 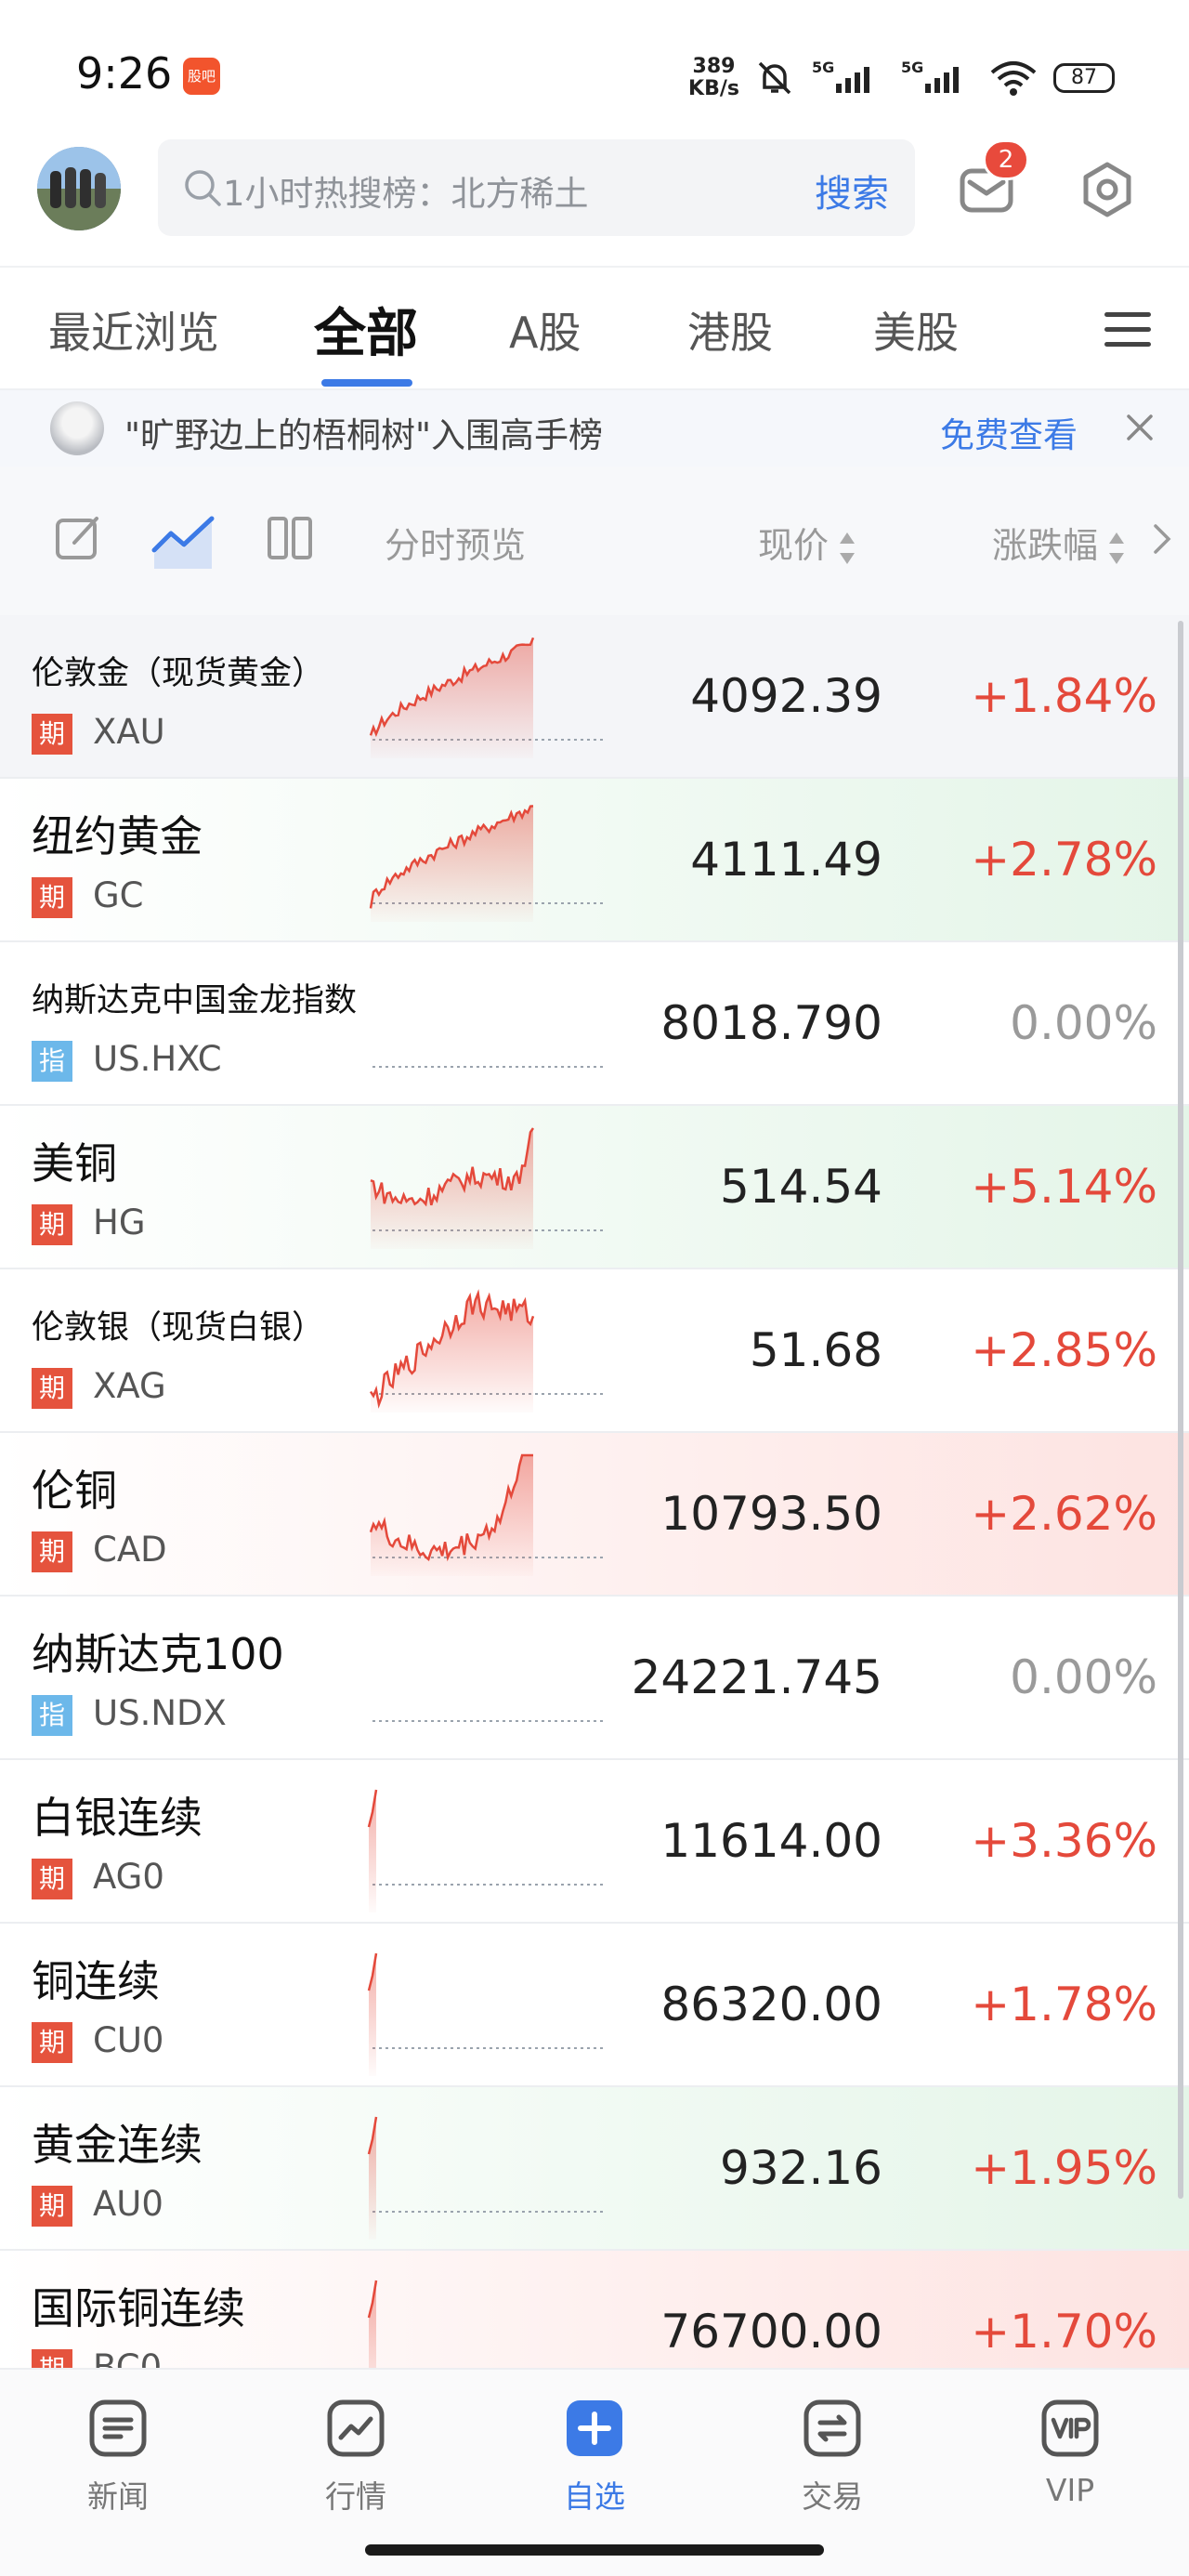 What do you see at coordinates (1063, 328) in the screenshot?
I see `tab-overflow-fade` at bounding box center [1063, 328].